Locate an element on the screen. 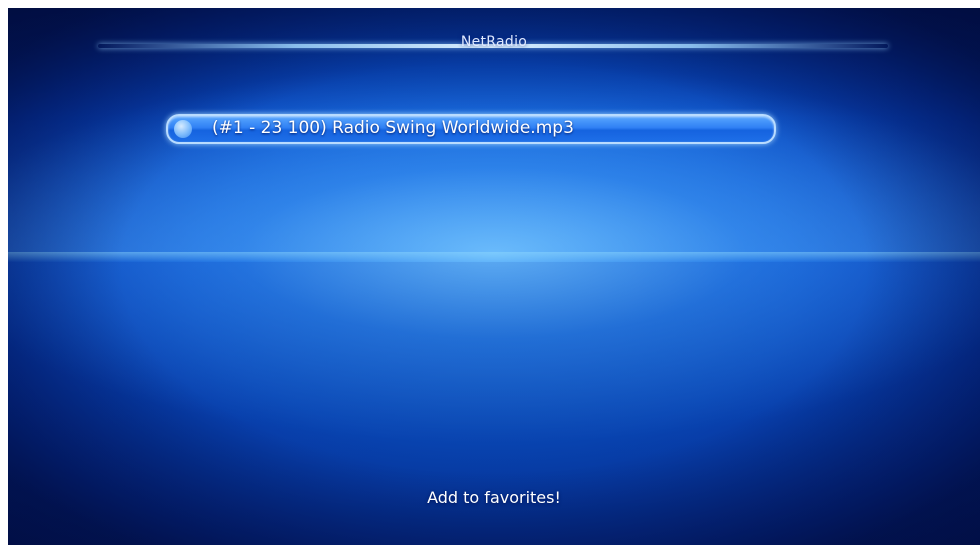 The image size is (980, 545). station-list: (#1 - 23 100) Radio Swing Worldwide.mp3 is located at coordinates (471, 129).